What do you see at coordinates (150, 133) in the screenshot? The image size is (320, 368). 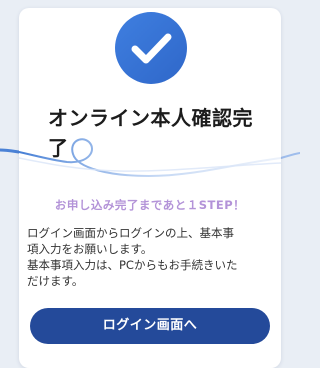 I see `page-title: オンライン本人確認完了` at bounding box center [150, 133].